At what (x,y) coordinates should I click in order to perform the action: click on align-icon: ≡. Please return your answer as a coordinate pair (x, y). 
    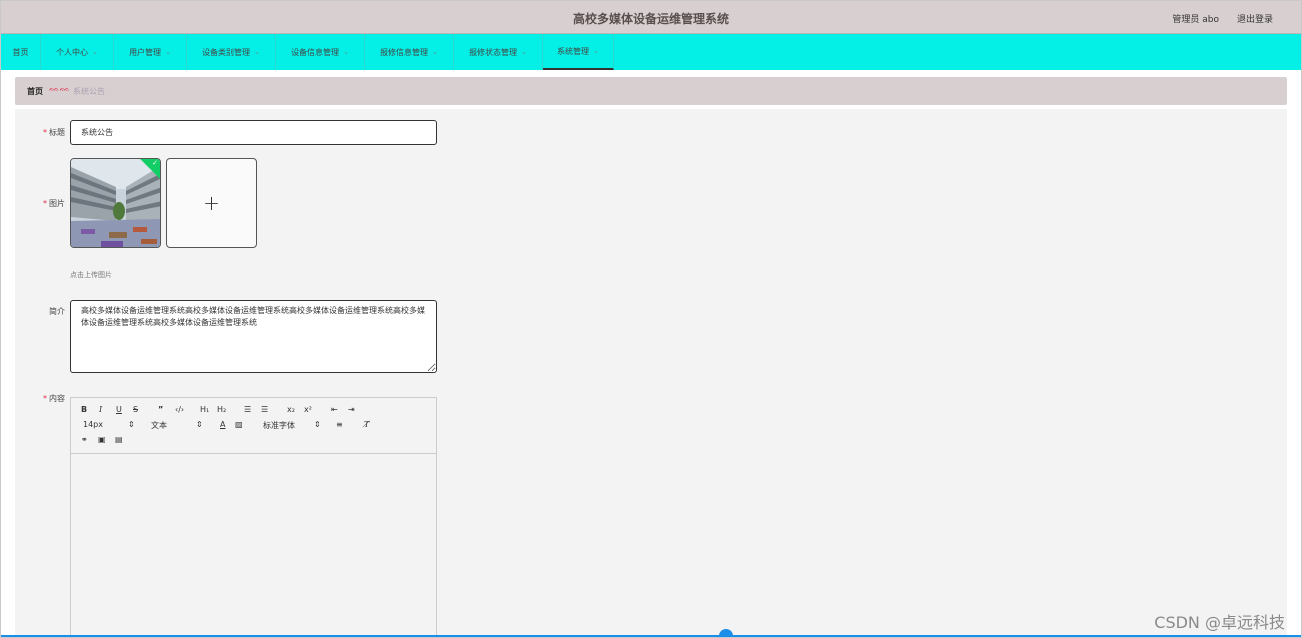
    Looking at the image, I should click on (339, 424).